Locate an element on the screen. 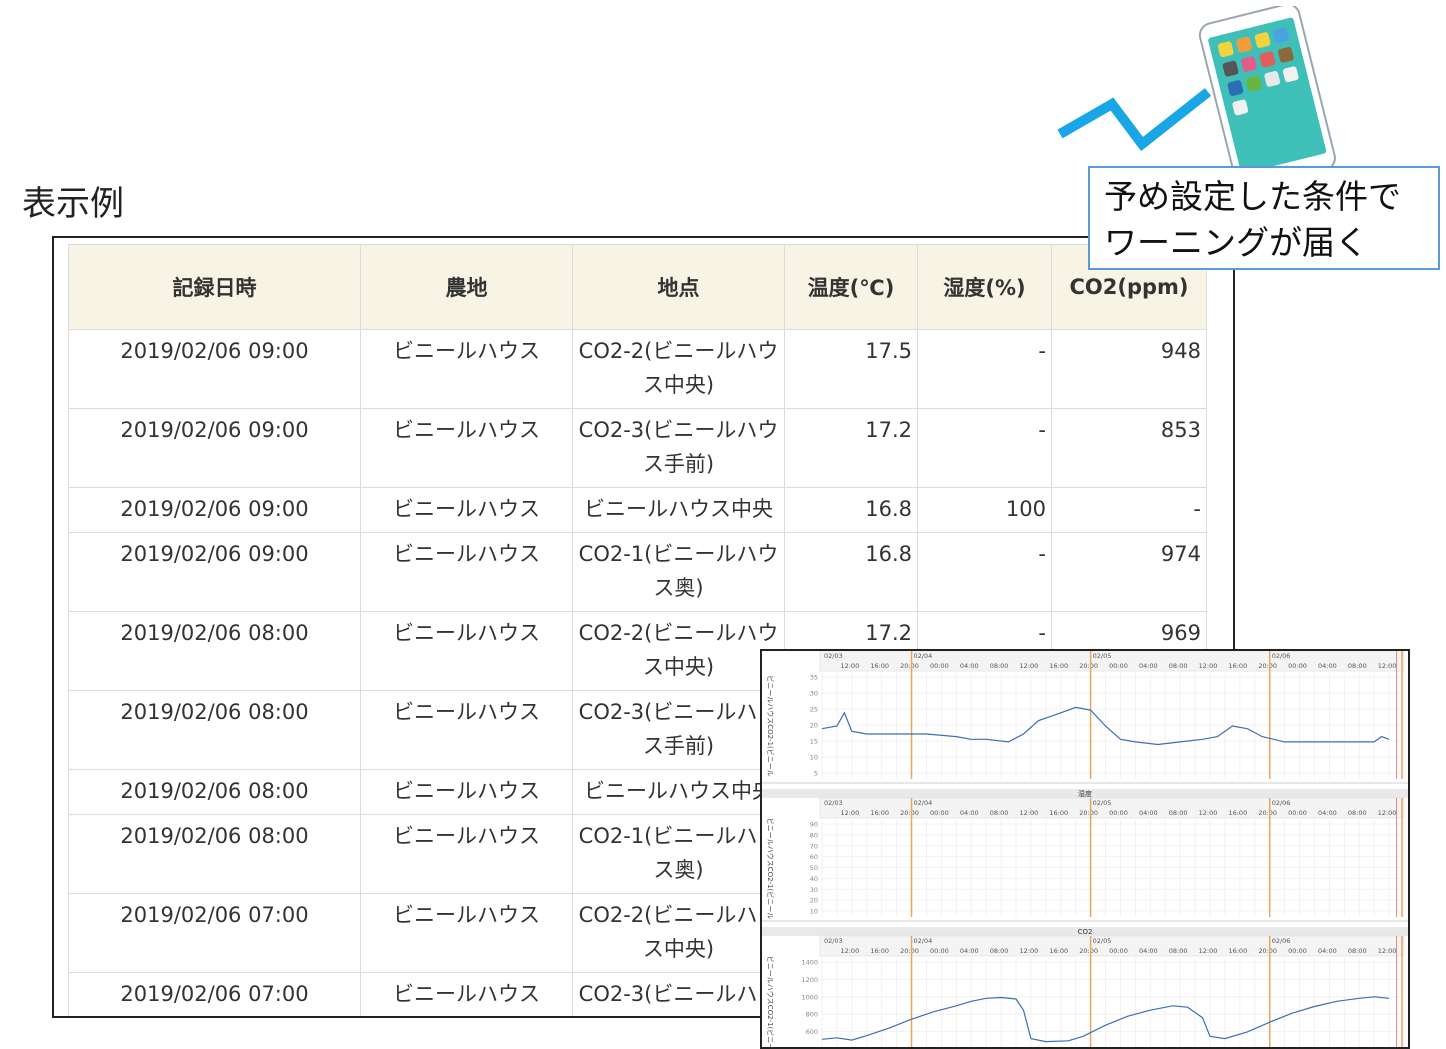  column-header-farm: 農地 is located at coordinates (466, 287).